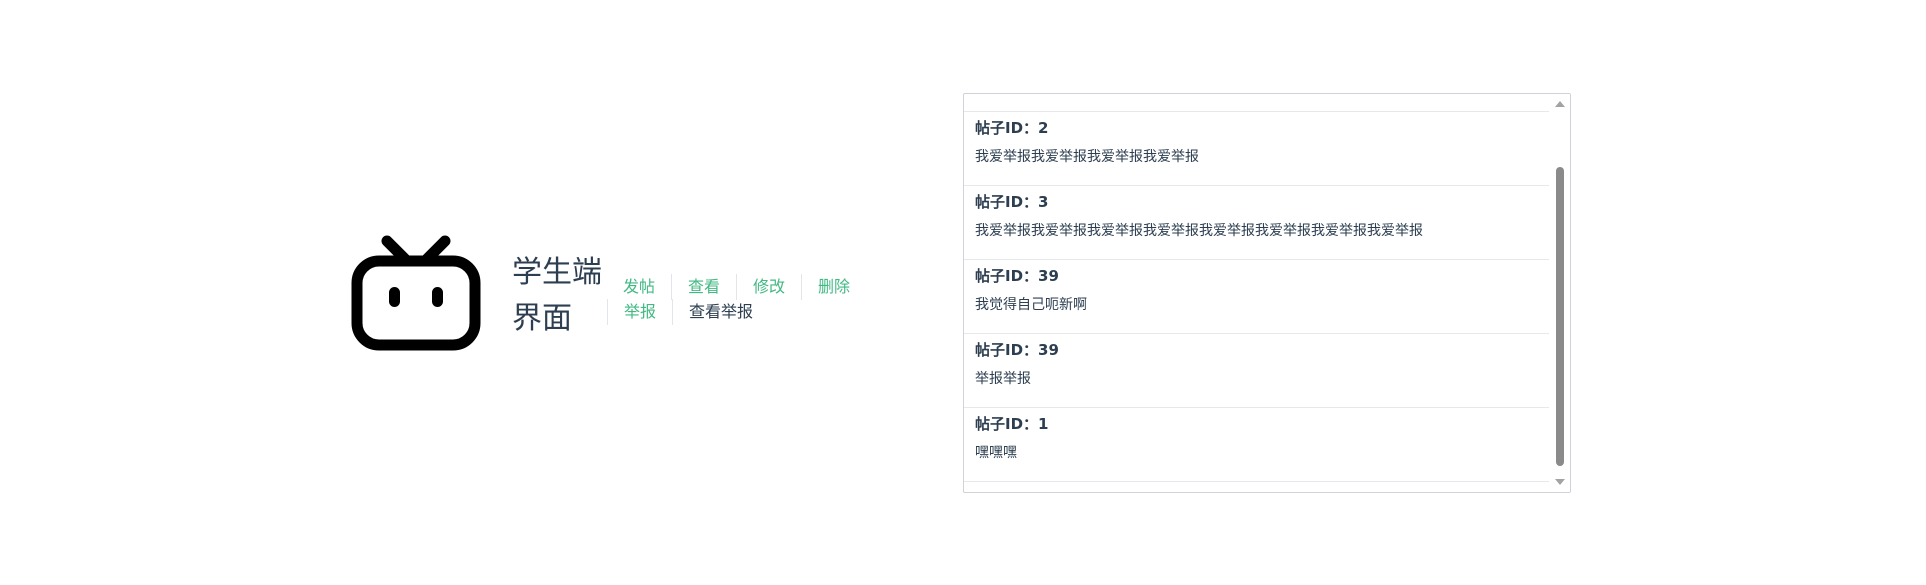 This screenshot has height=585, width=1926. What do you see at coordinates (557, 295) in the screenshot?
I see `page-title: 学生端界面` at bounding box center [557, 295].